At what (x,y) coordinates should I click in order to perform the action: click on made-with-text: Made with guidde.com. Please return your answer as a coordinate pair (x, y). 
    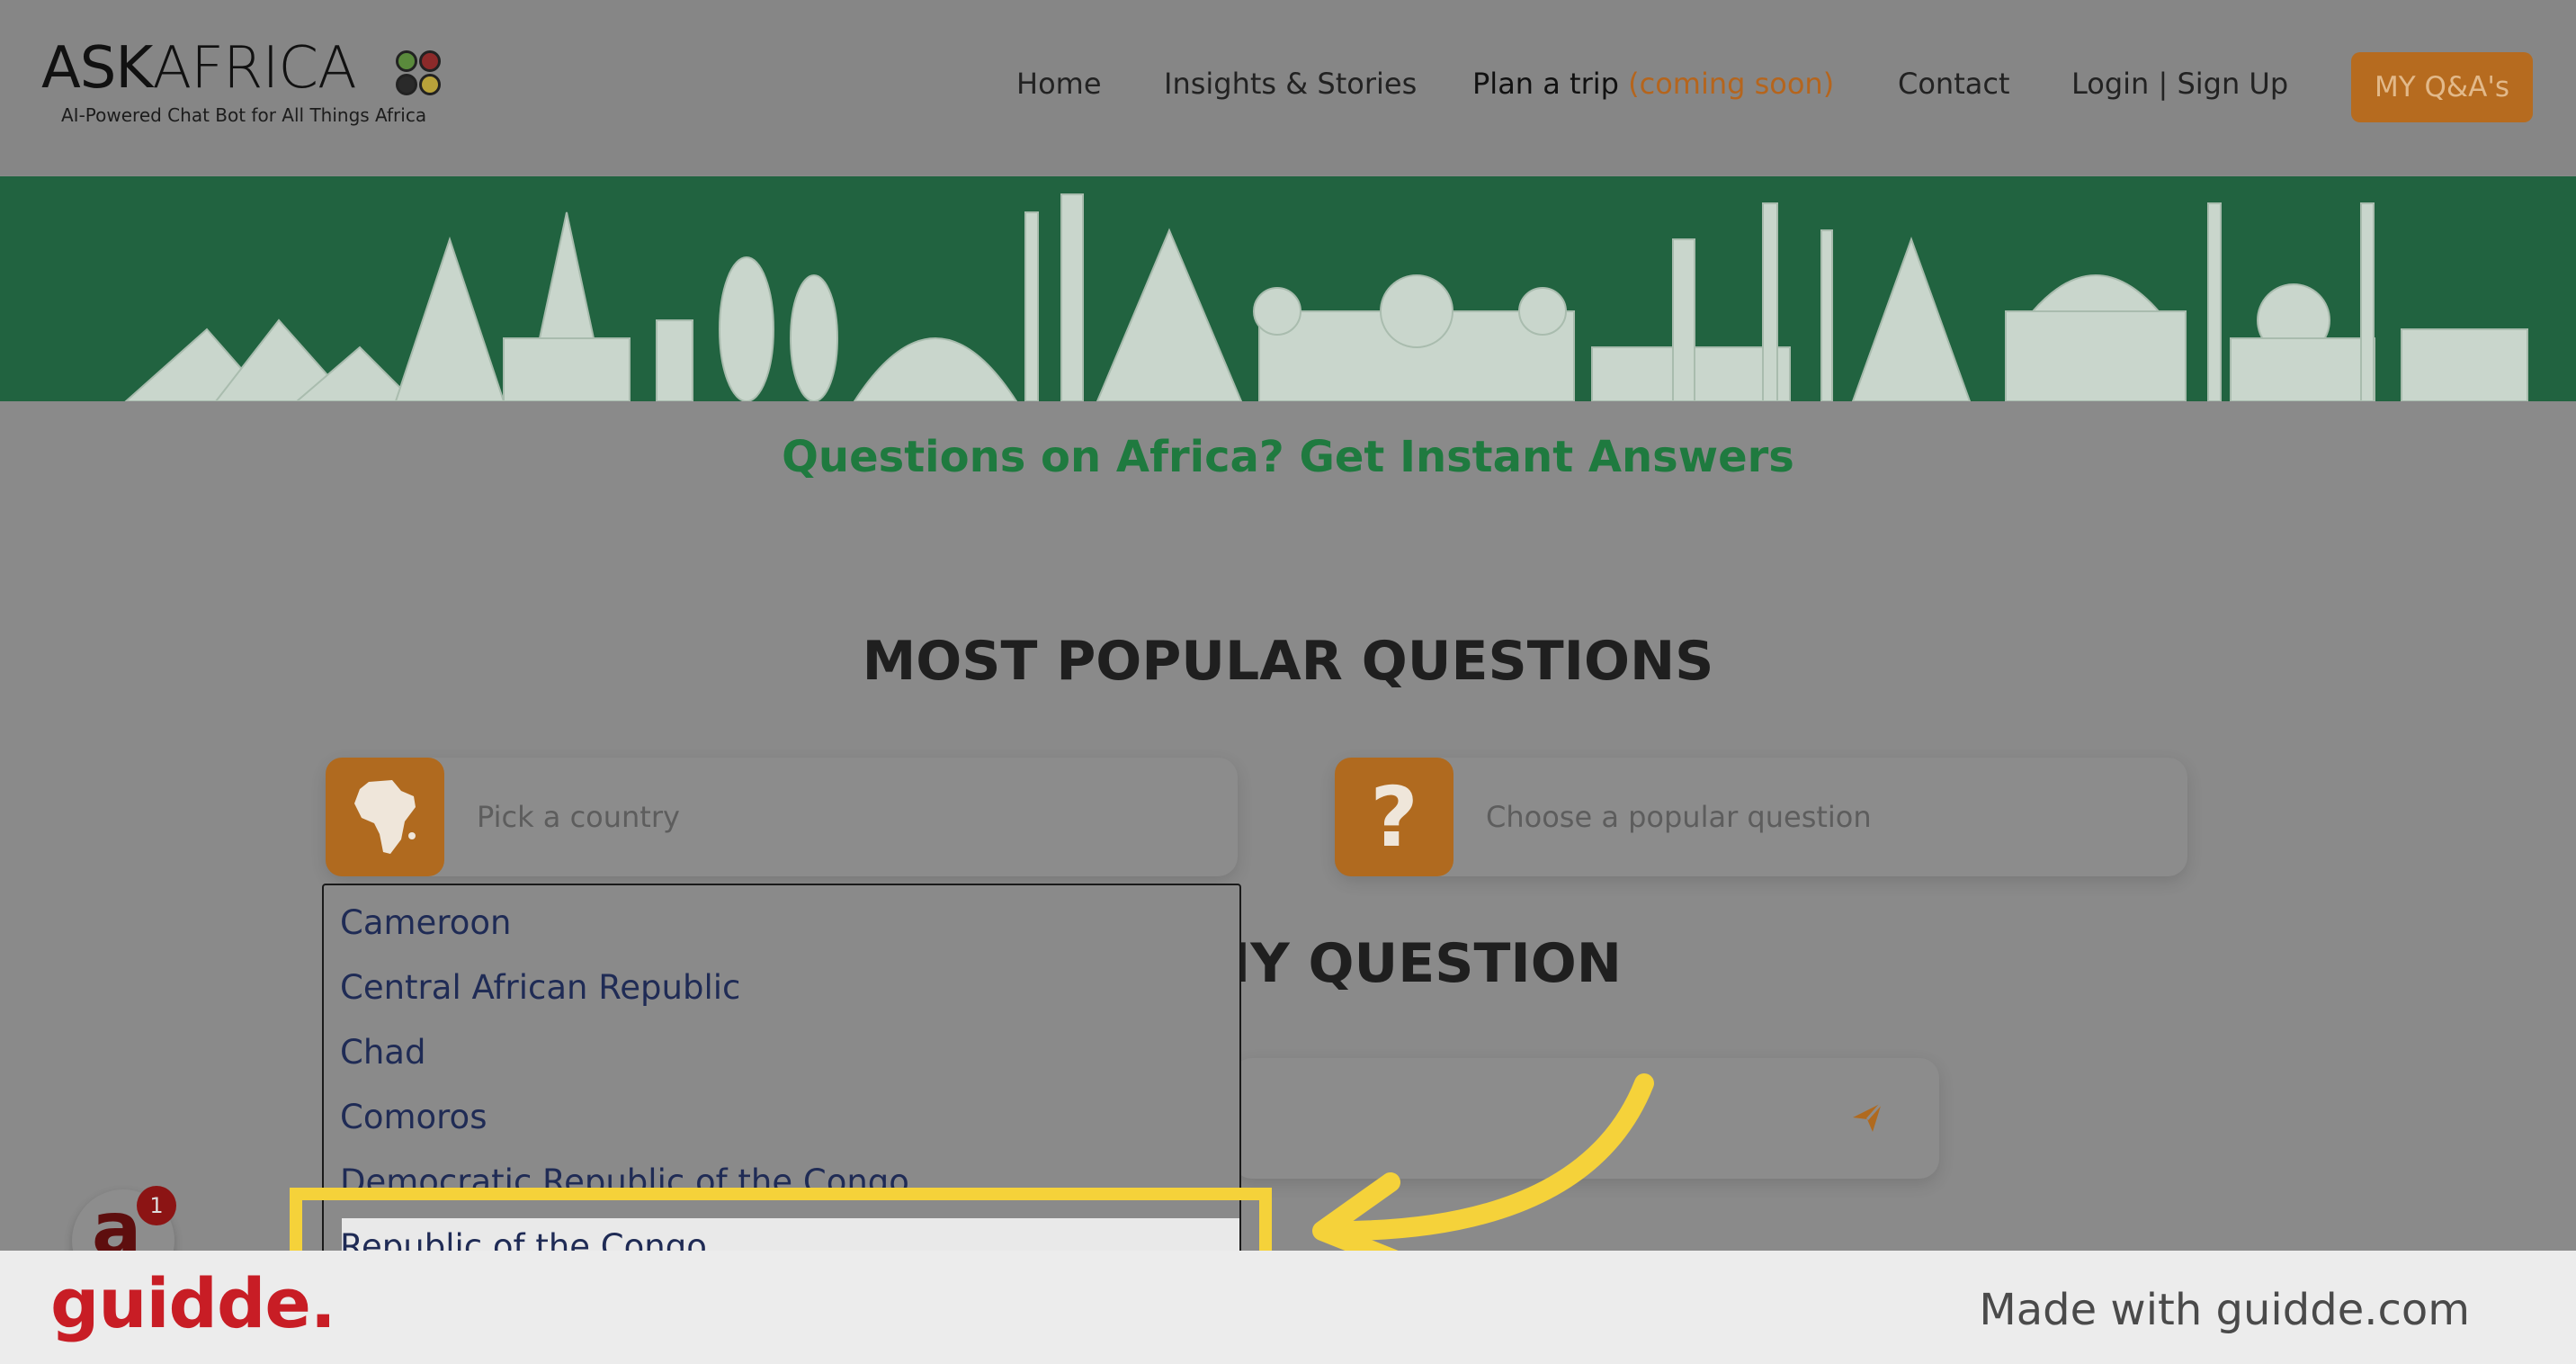
    Looking at the image, I should click on (2224, 1310).